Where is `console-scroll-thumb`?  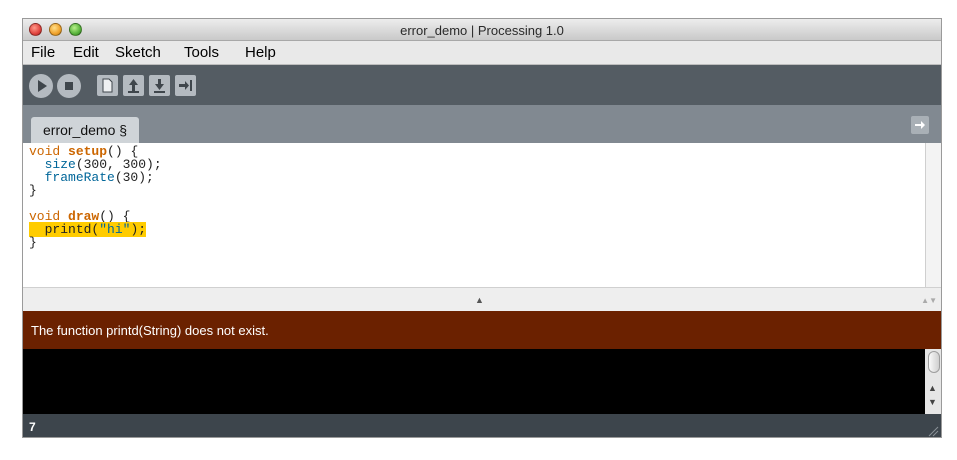
console-scroll-thumb is located at coordinates (934, 362).